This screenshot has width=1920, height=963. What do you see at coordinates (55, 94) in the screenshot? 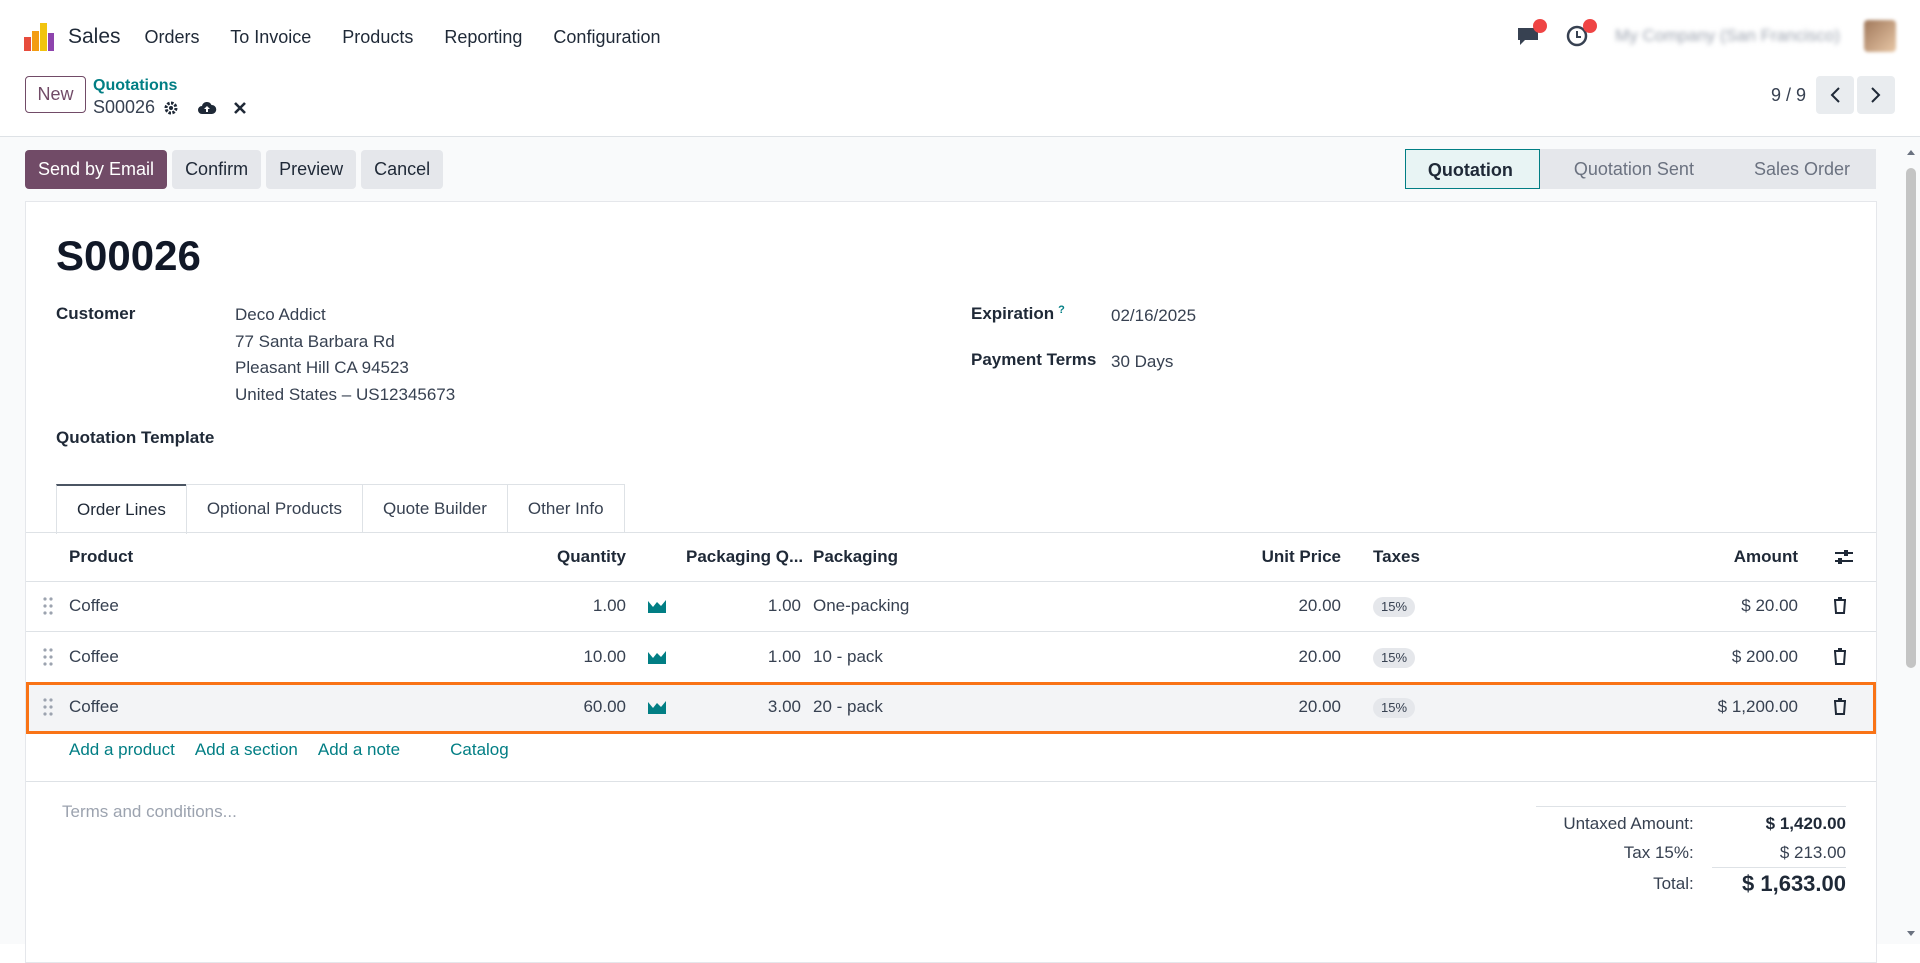
I see `new-button: New` at bounding box center [55, 94].